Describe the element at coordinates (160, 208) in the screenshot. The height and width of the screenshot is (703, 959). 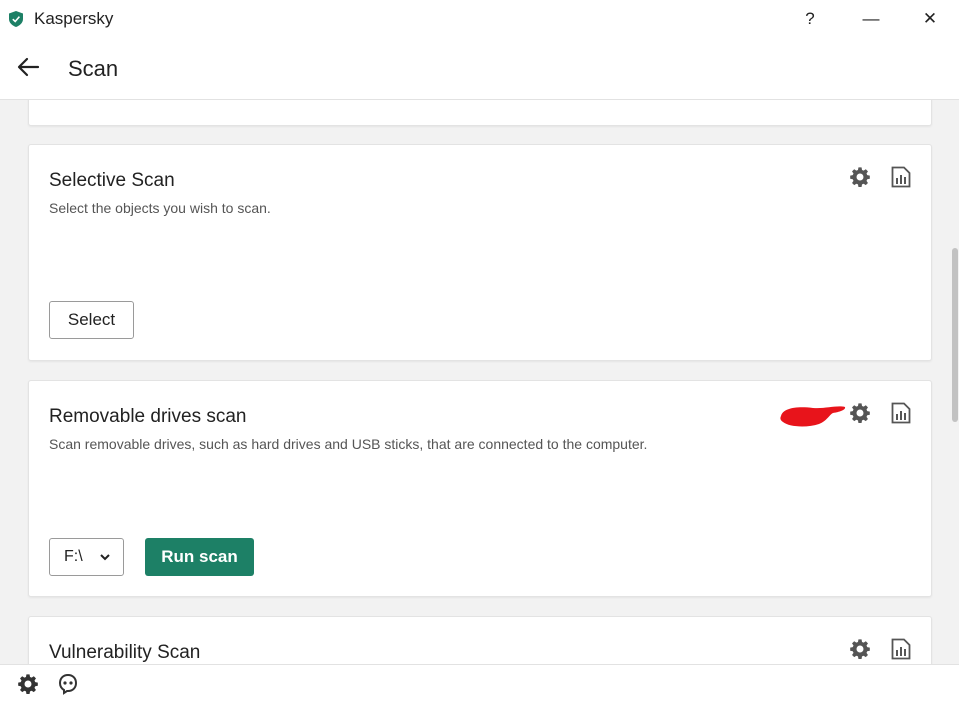
I see `selective-scan-description: Select the objects you wish to scan.` at that location.